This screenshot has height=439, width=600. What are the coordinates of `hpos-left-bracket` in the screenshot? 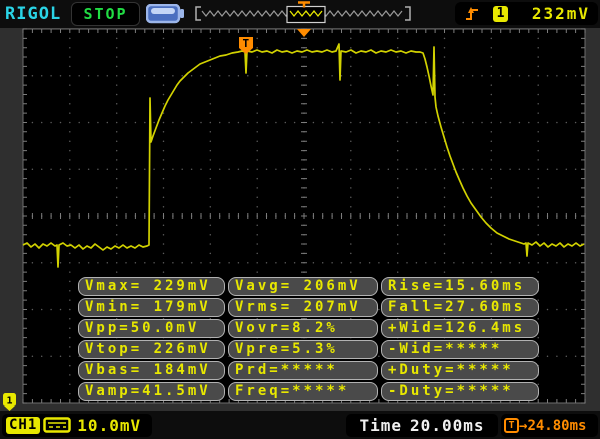 It's located at (198, 13).